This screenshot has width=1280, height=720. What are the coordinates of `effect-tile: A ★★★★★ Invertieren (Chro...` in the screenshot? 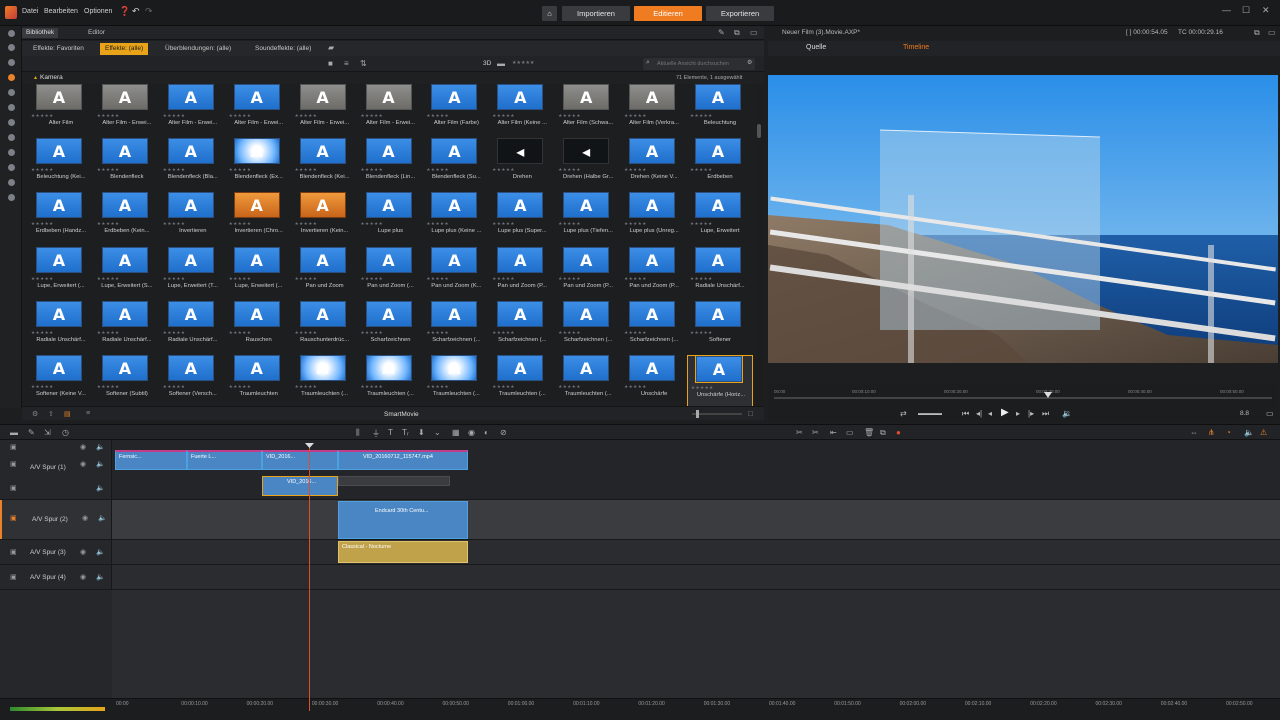 It's located at (259, 219).